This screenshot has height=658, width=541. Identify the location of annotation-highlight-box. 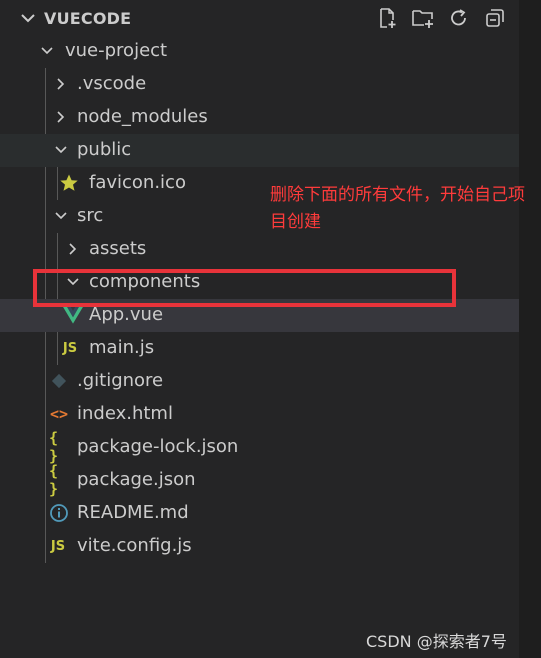
(244, 288).